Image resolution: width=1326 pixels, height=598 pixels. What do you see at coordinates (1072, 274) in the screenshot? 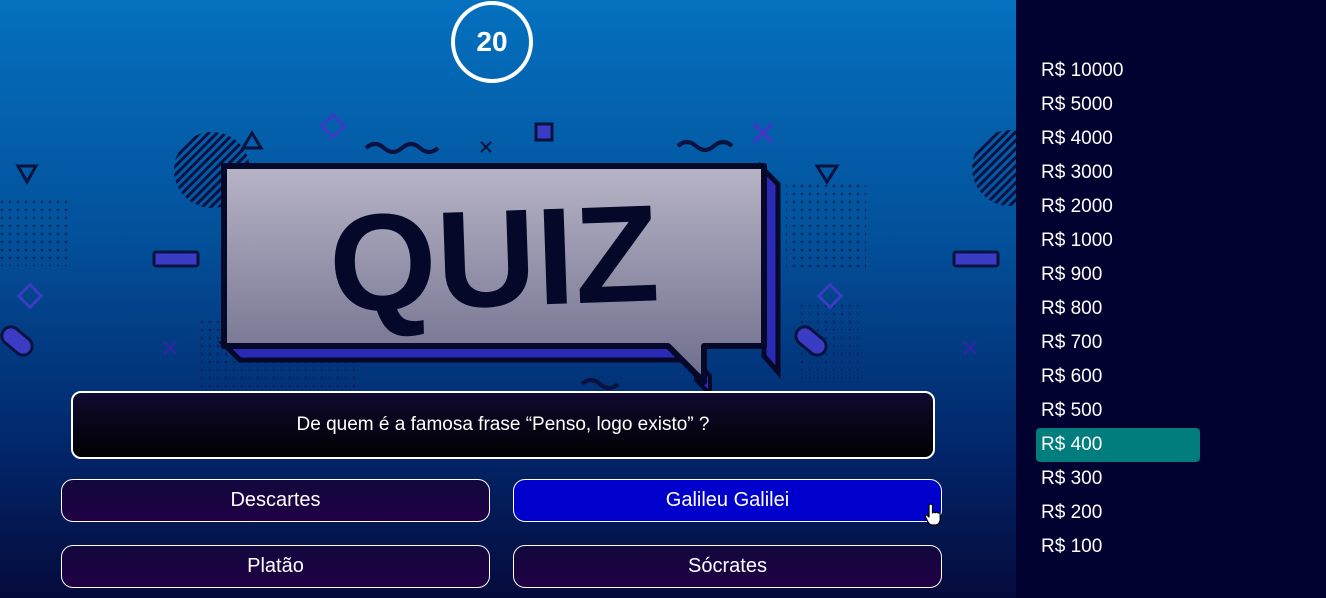
I see `prize-item: R$ 900` at bounding box center [1072, 274].